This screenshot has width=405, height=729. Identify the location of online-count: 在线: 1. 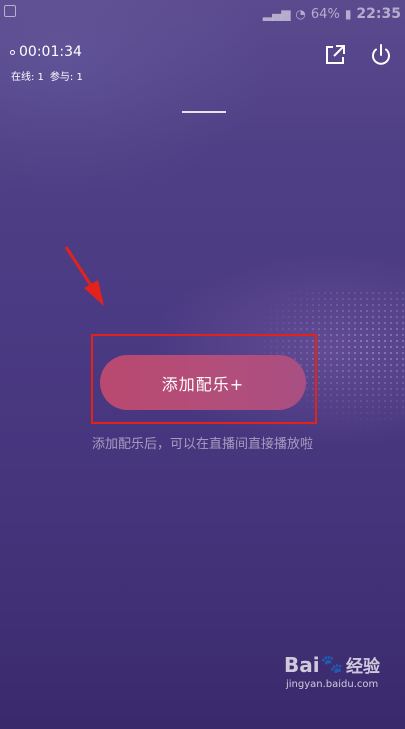
(27, 77).